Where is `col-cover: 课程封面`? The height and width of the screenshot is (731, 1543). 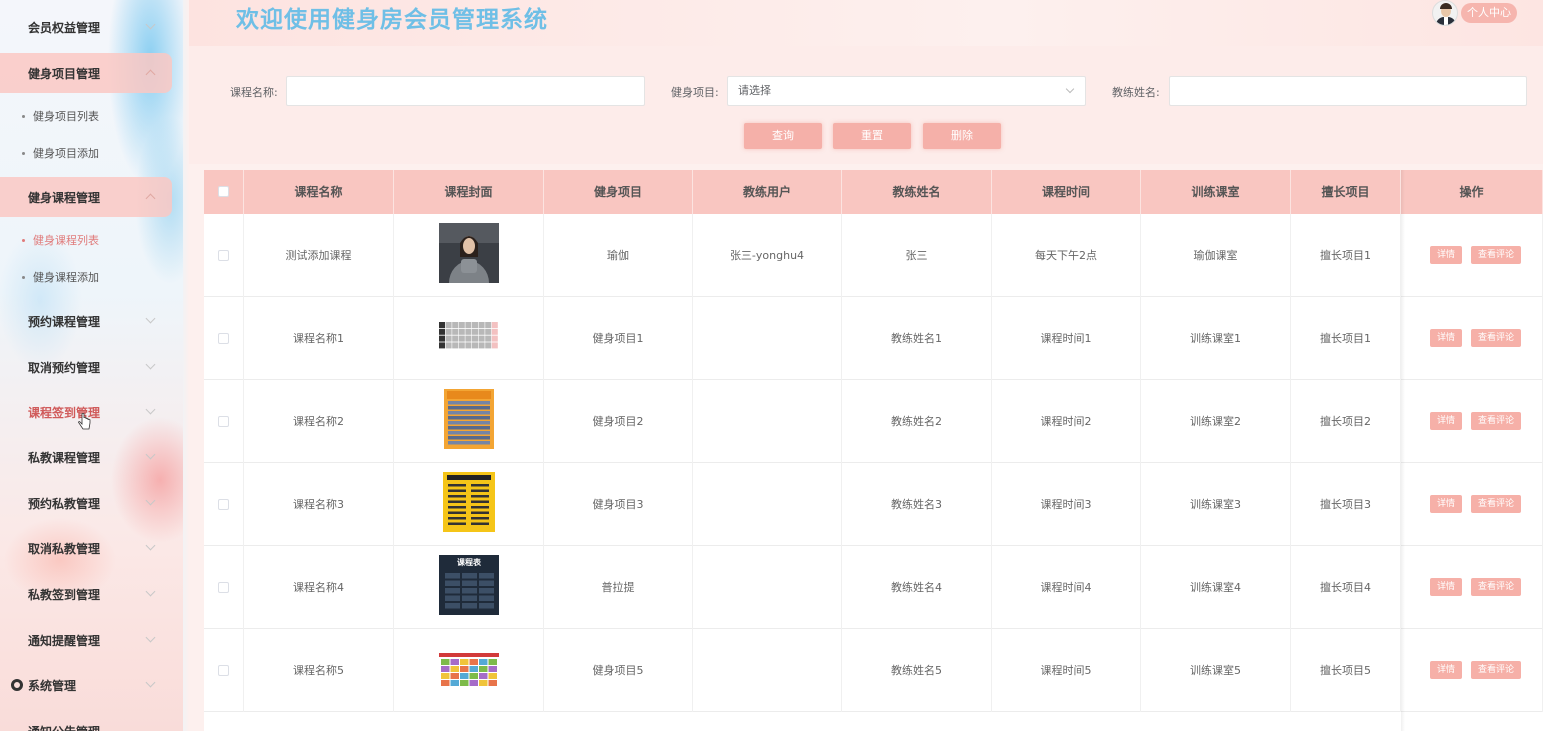
col-cover: 课程封面 is located at coordinates (469, 192).